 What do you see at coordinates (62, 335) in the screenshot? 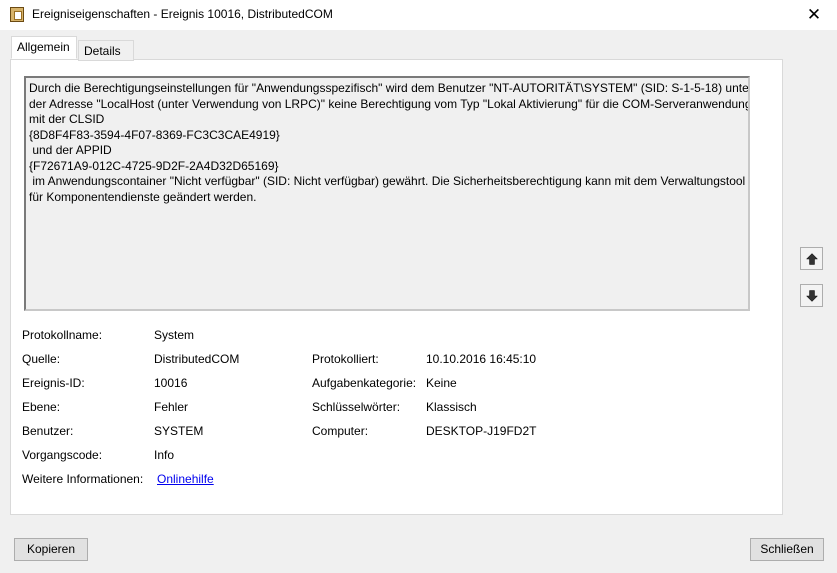
I see `protokollname-label: Protokollname:` at bounding box center [62, 335].